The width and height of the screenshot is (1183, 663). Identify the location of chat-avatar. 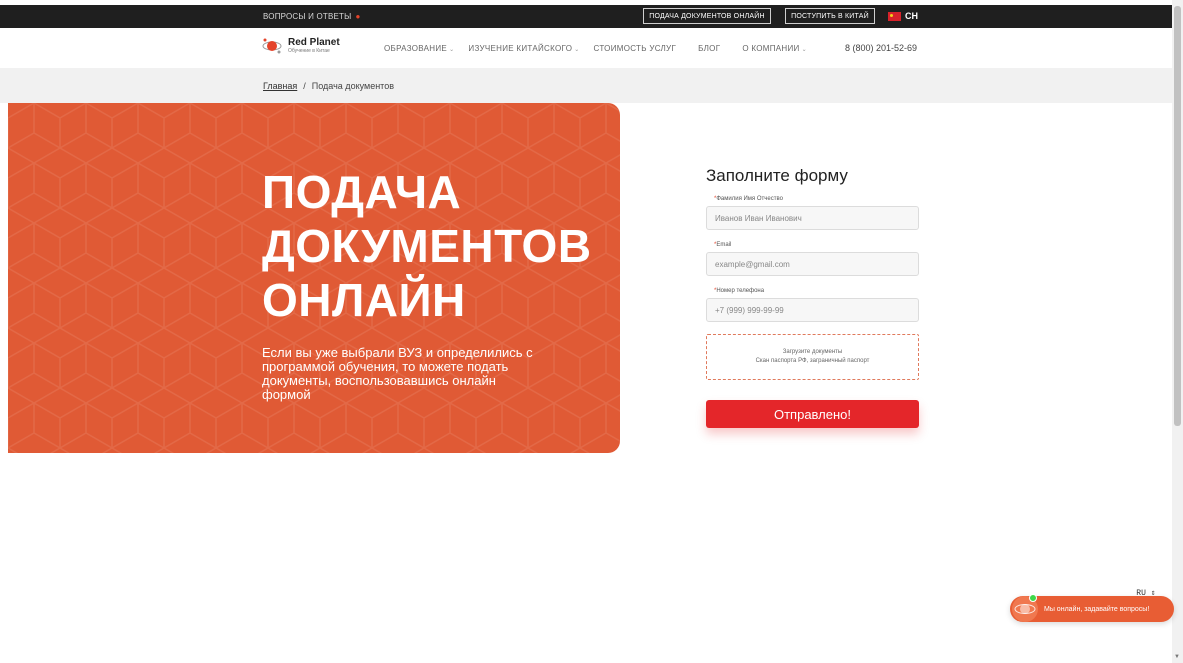
(1025, 608).